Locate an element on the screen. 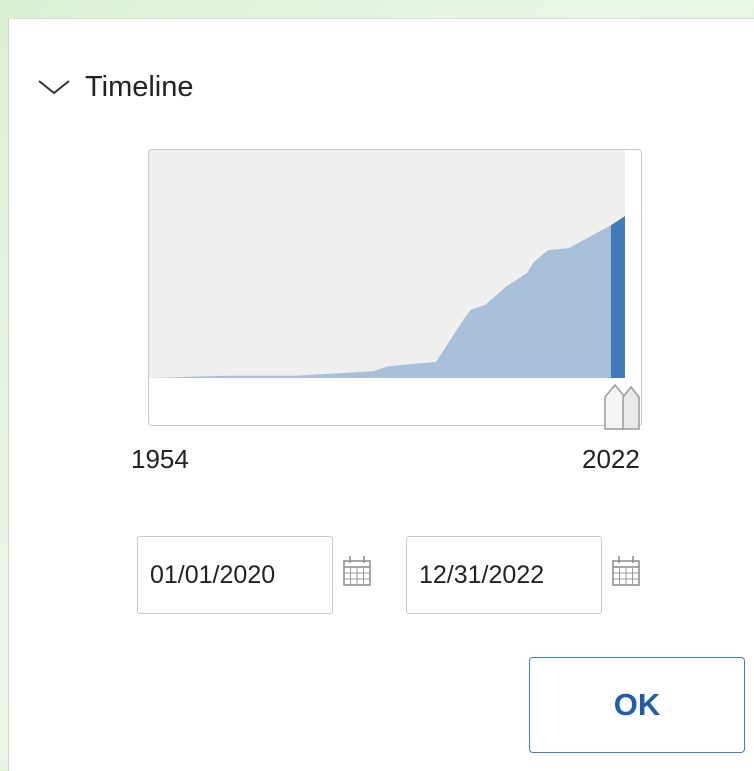 Image resolution: width=754 pixels, height=771 pixels. range-handle is located at coordinates (622, 406).